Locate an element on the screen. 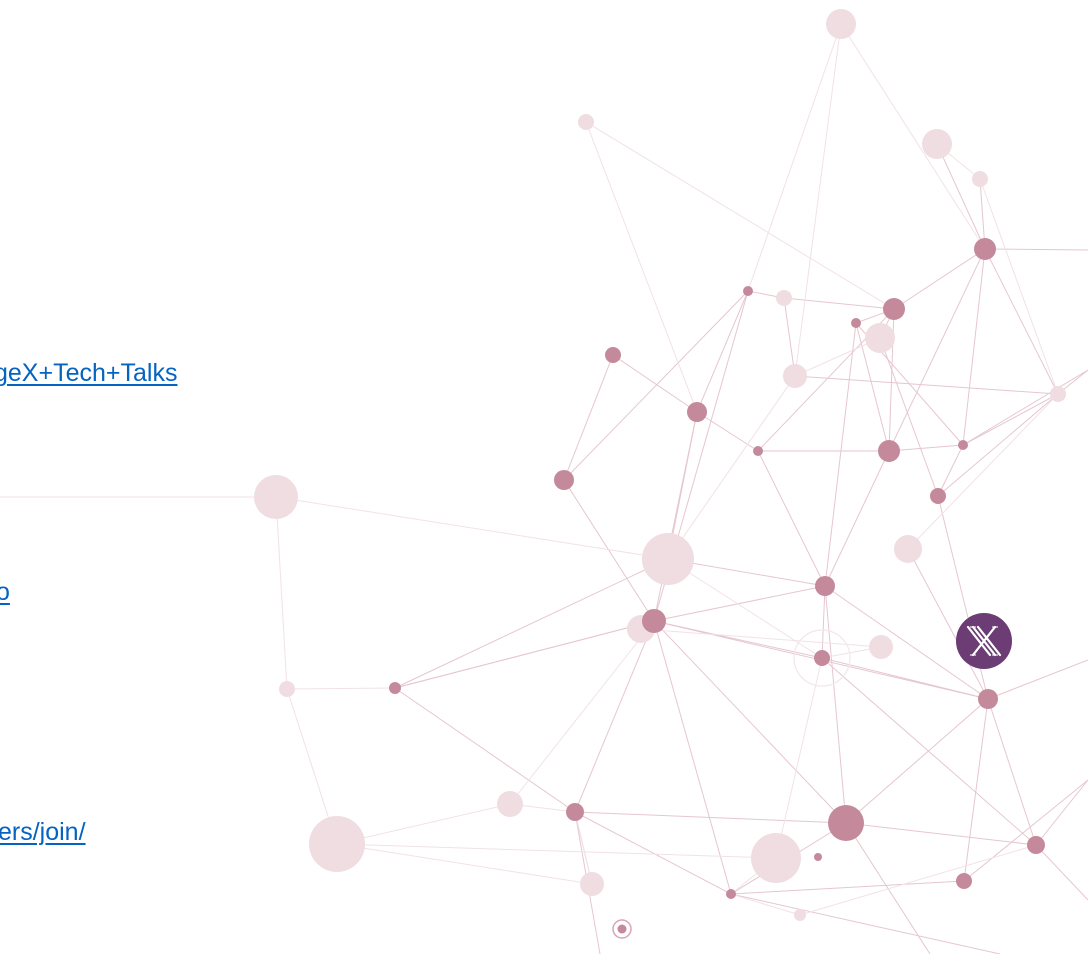 The height and width of the screenshot is (954, 1088). link-2: o is located at coordinates (5, 592).